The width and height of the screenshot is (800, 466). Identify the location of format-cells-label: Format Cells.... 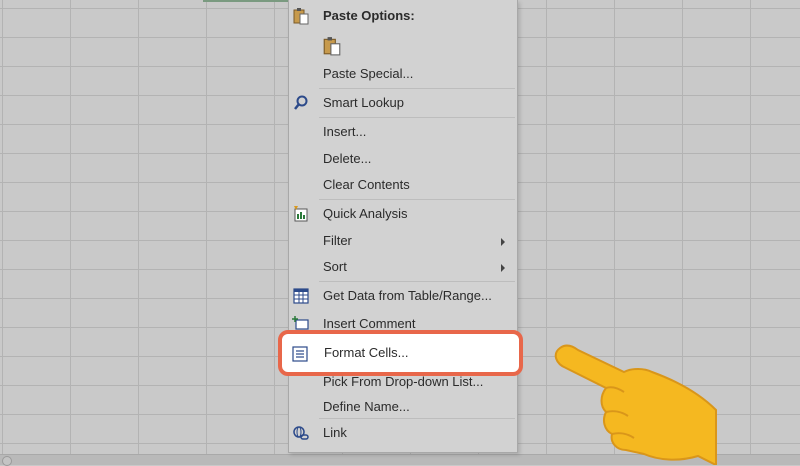
(366, 352).